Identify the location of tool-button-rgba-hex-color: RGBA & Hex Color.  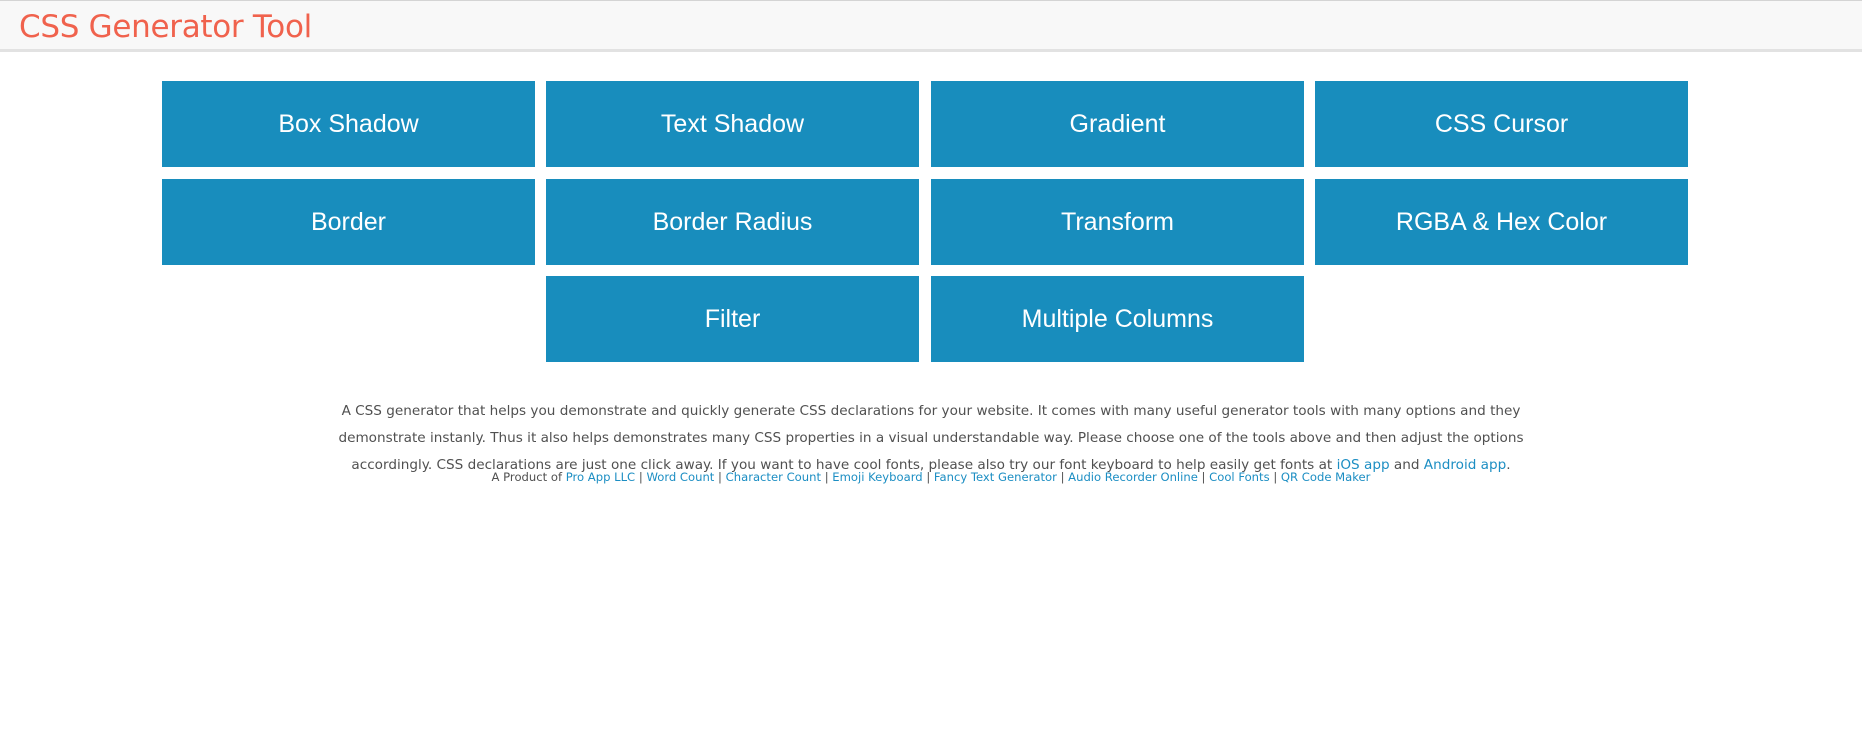
(1501, 222).